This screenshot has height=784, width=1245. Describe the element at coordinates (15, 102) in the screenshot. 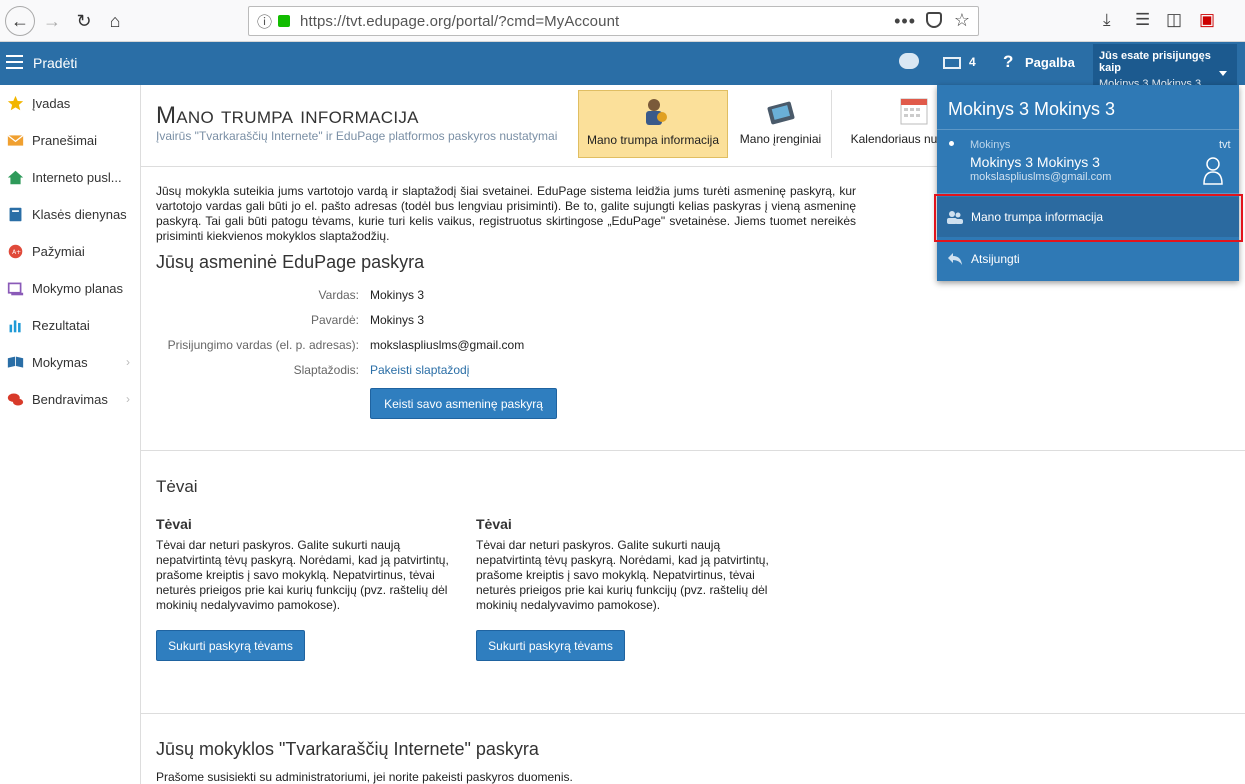

I see `star-icon` at that location.